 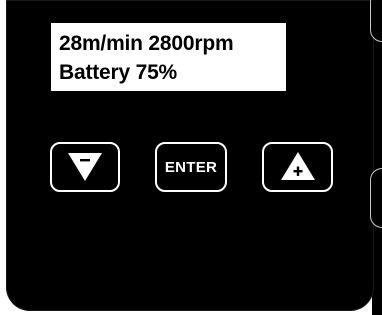 I want to click on up-triangle-plus-icon, so click(x=297, y=166).